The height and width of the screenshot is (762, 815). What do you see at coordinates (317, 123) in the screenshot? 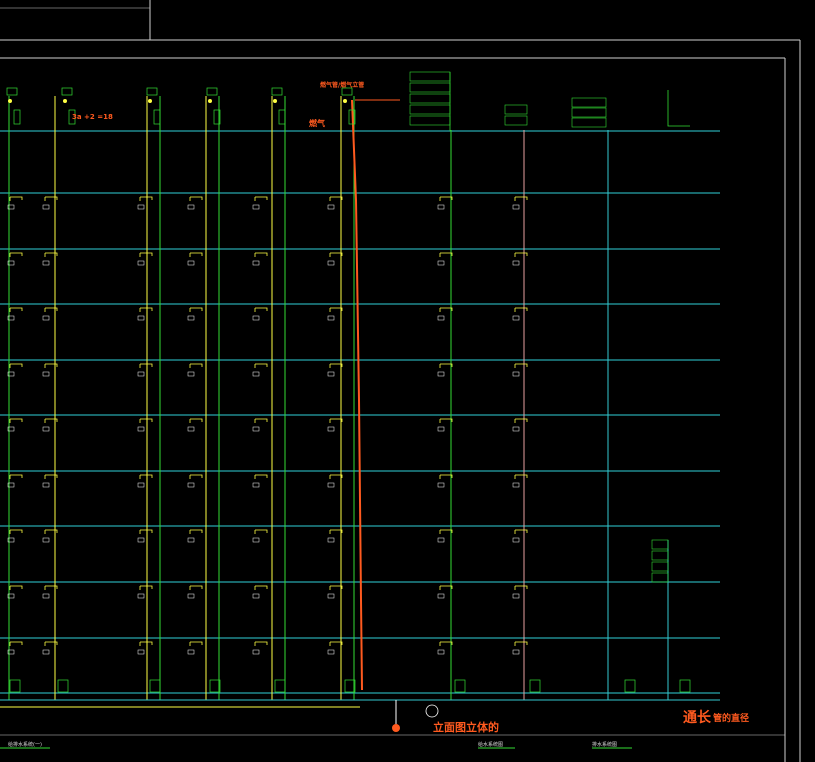
I see `vertical-riser-tag: 燃气` at bounding box center [317, 123].